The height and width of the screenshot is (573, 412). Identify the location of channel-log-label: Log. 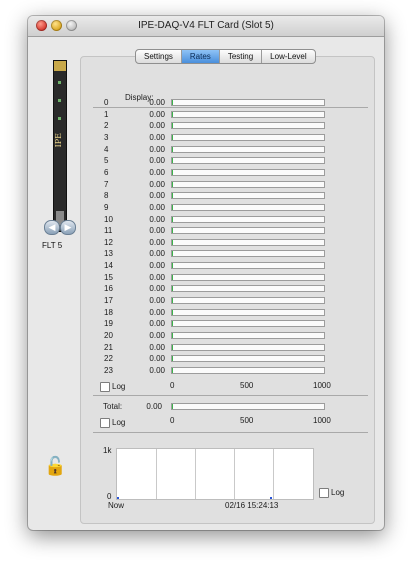
(119, 386).